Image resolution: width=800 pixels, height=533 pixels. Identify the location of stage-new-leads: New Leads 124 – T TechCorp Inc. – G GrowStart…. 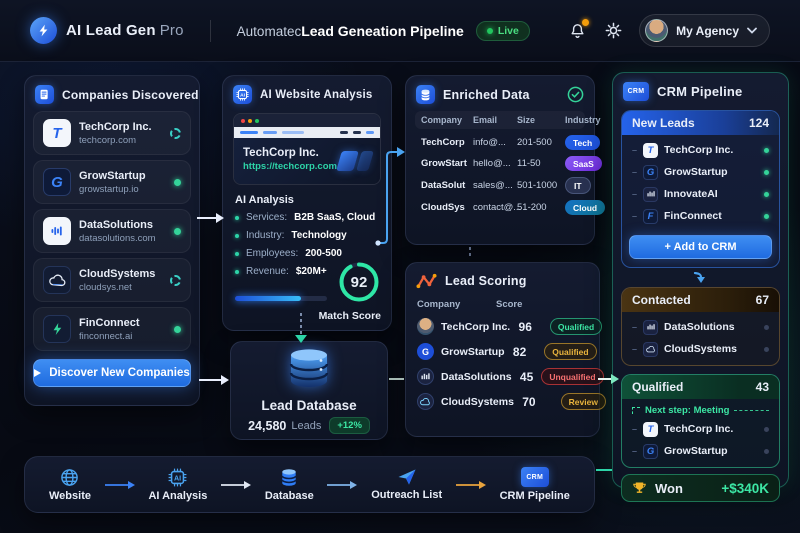
(700, 189).